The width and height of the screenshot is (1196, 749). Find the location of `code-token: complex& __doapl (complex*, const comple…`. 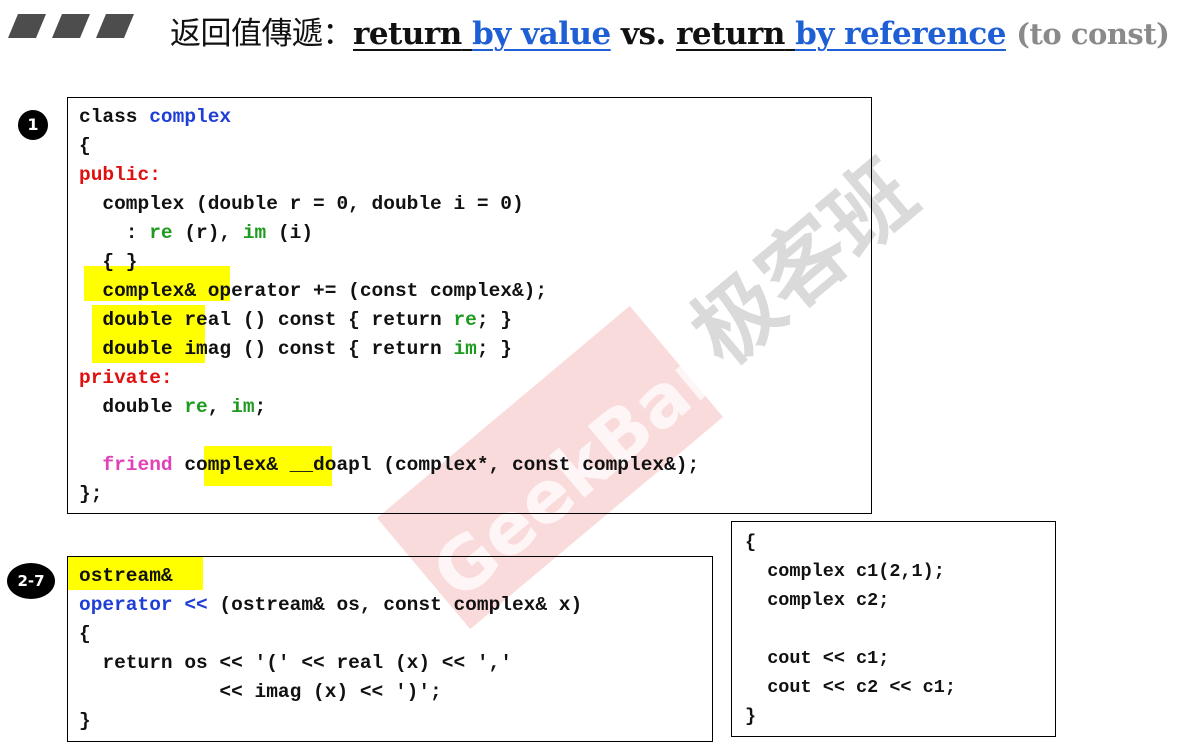

code-token: complex& __doapl (complex*, const comple… is located at coordinates (436, 465).